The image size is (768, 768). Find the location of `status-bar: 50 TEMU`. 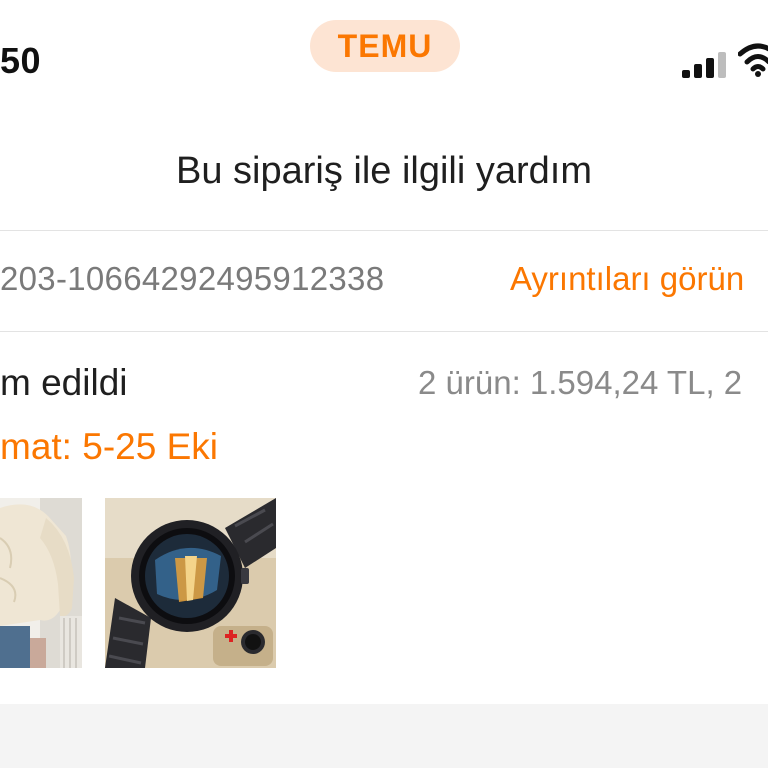

status-bar: 50 TEMU is located at coordinates (384, 55).